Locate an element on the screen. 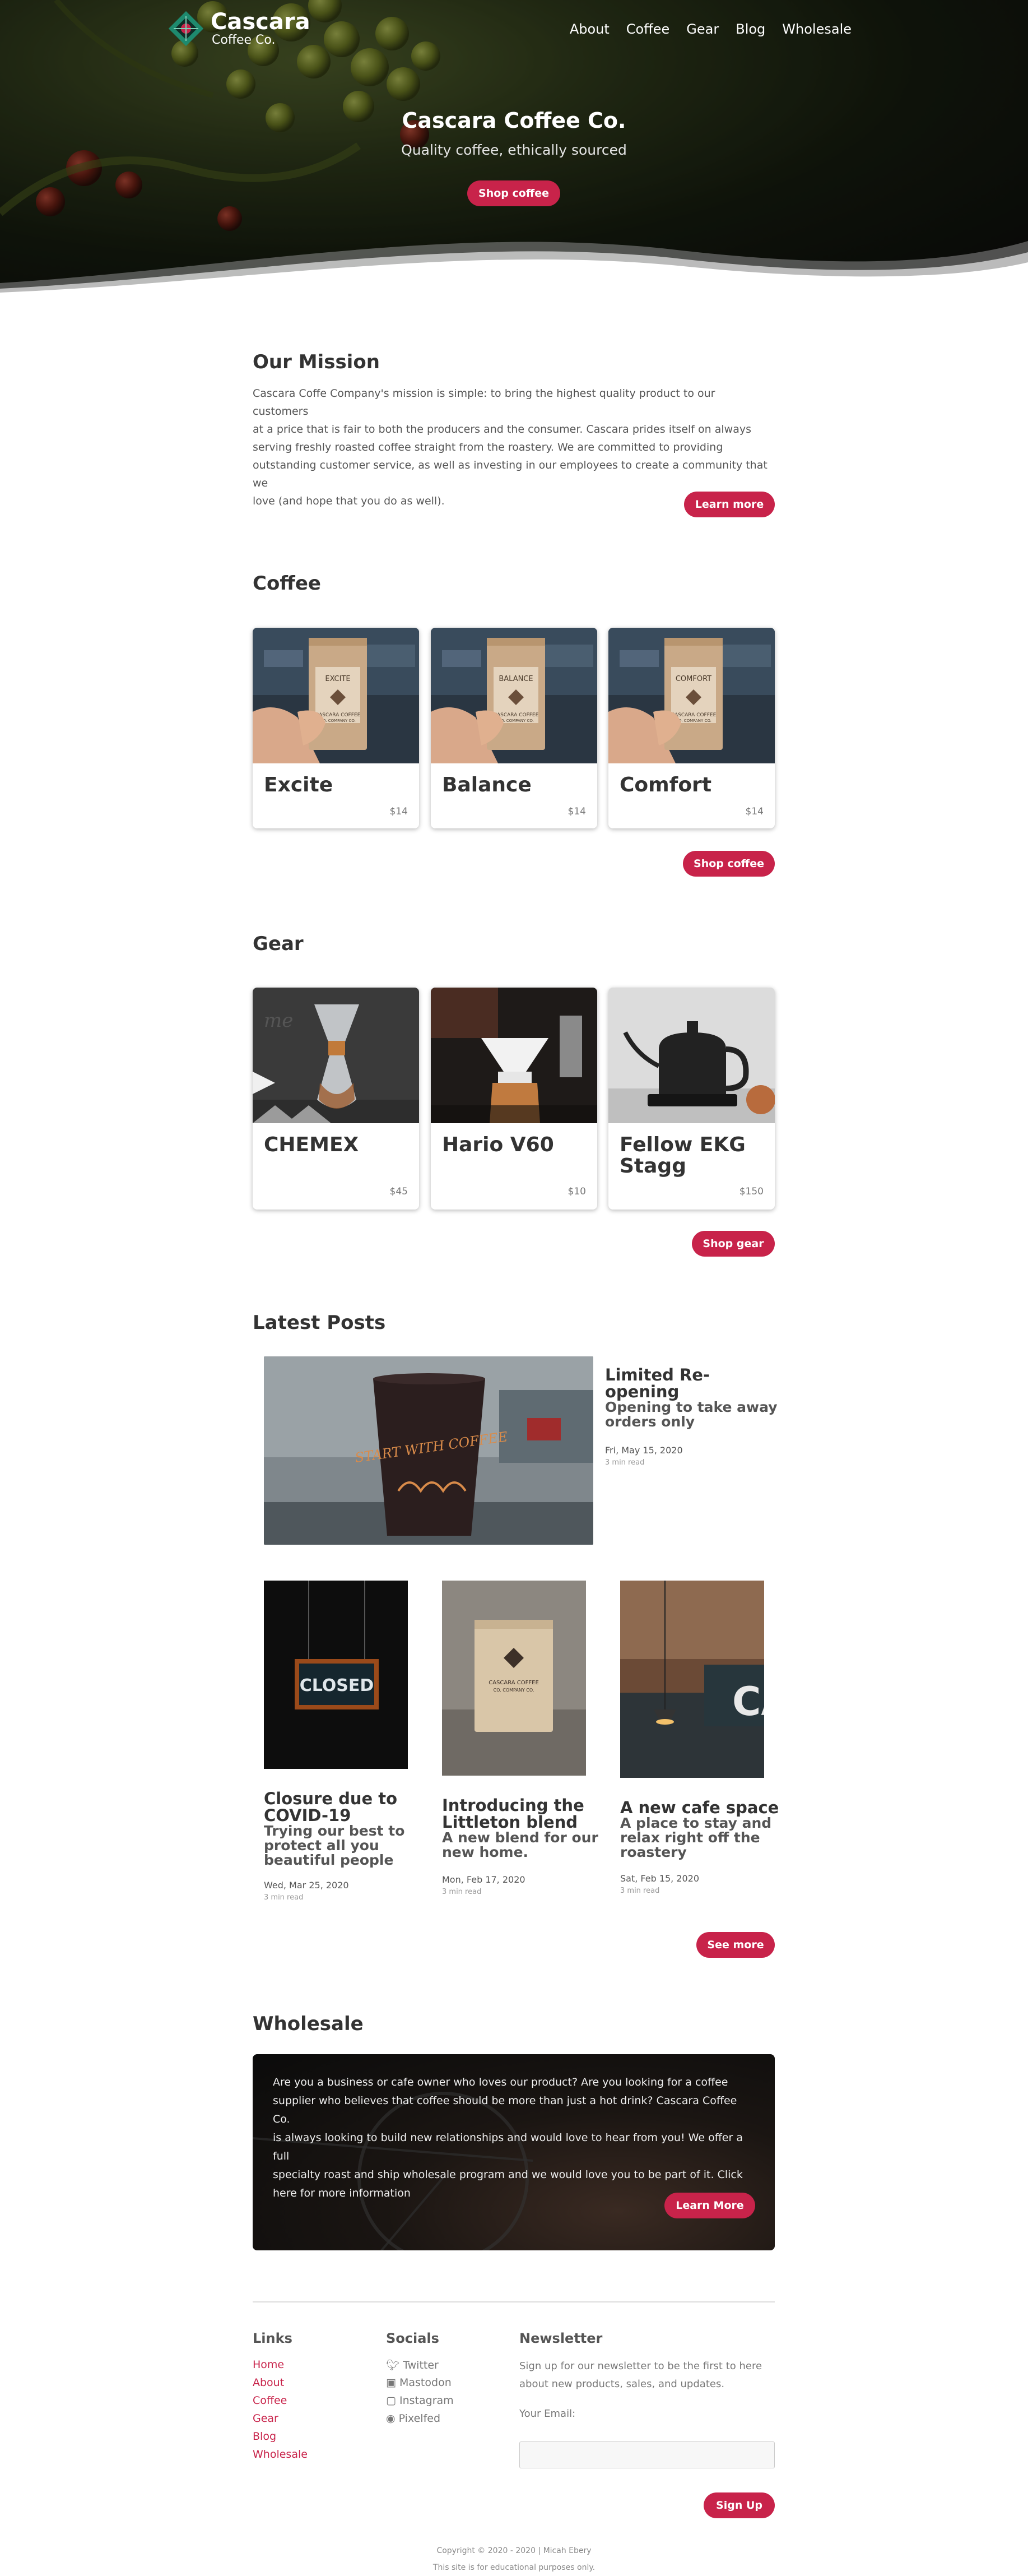  nav-wholesale: Wholesale is located at coordinates (817, 29).